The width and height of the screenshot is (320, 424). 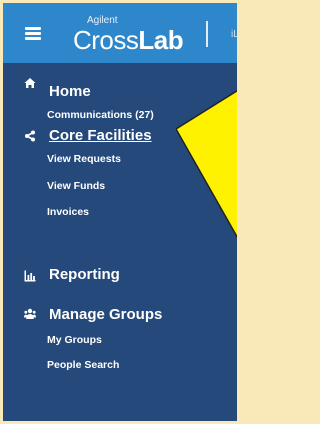 I want to click on top-bar: Agilent CrossLab iL, so click(x=120, y=33).